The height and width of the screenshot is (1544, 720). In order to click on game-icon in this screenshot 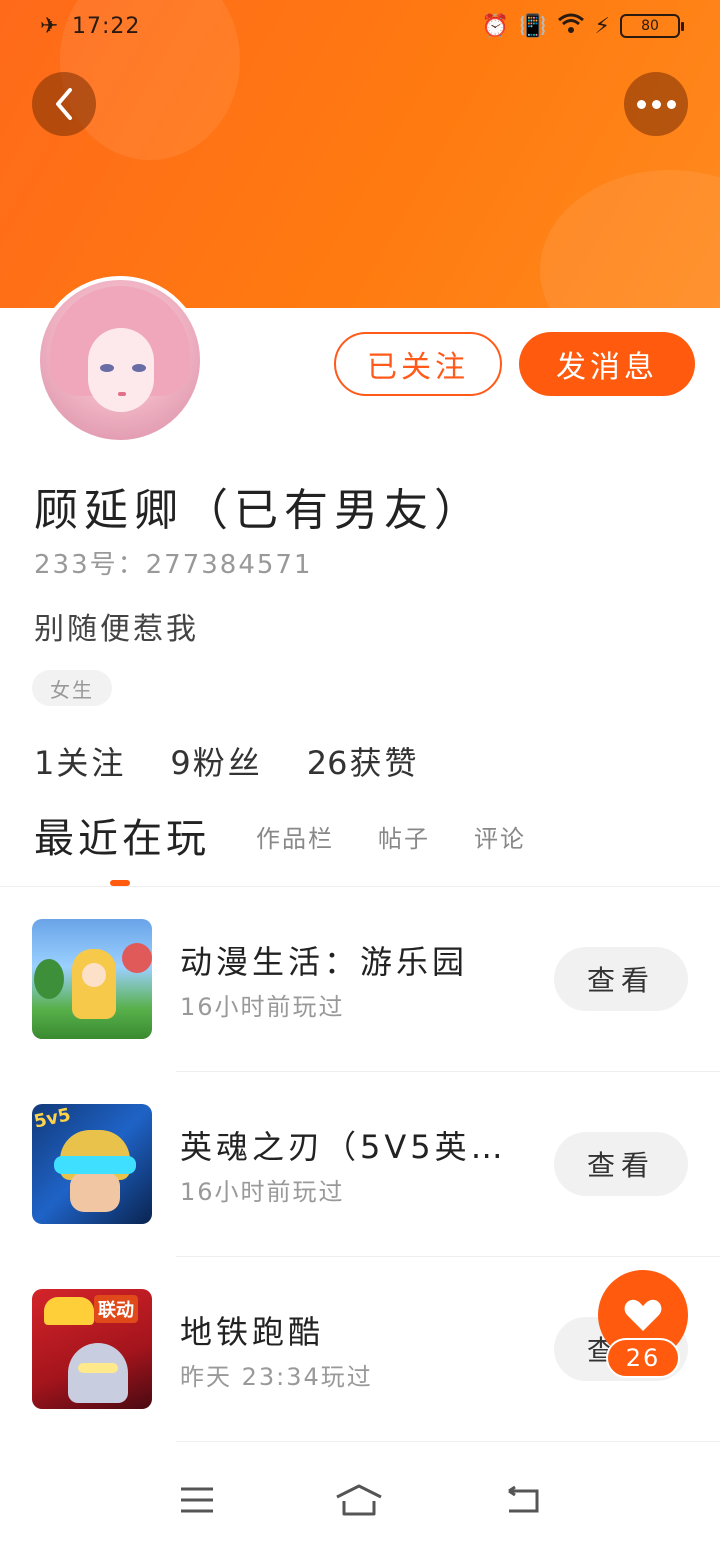, I will do `click(92, 979)`.